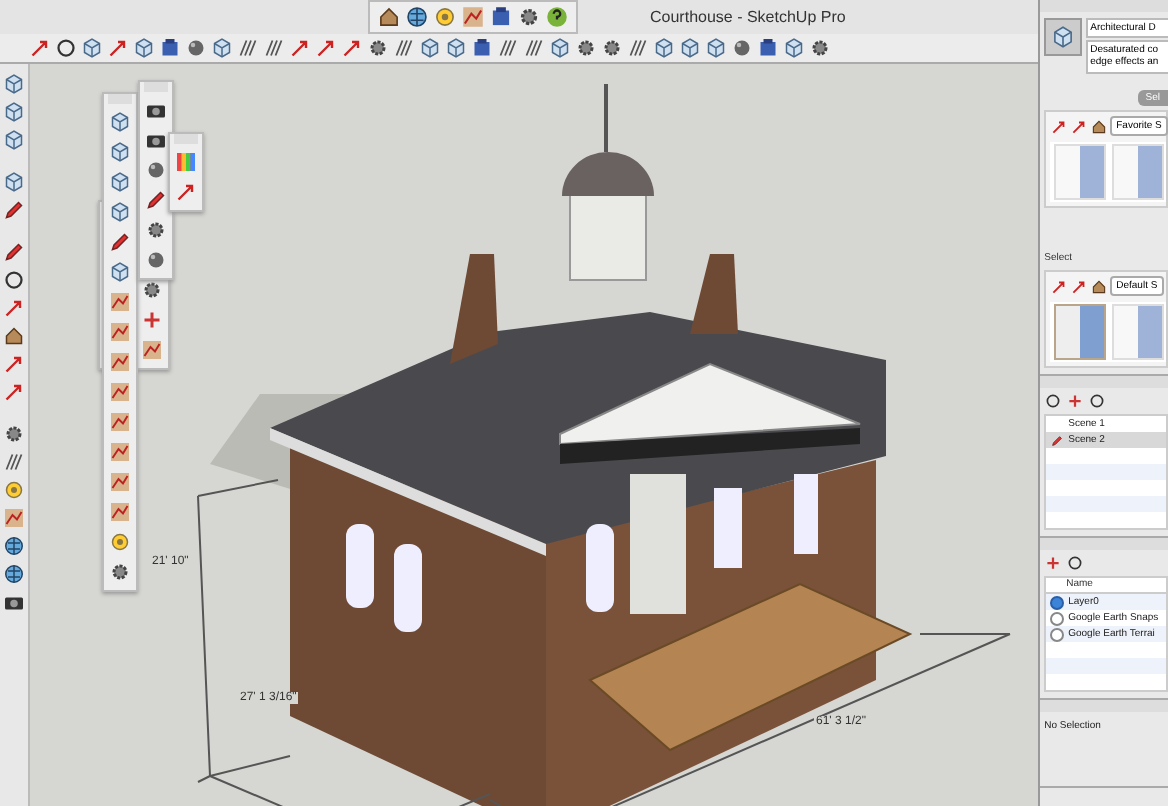  Describe the element at coordinates (748, 17) in the screenshot. I see `window-title: Courthouse - SketchUp Pro` at that location.